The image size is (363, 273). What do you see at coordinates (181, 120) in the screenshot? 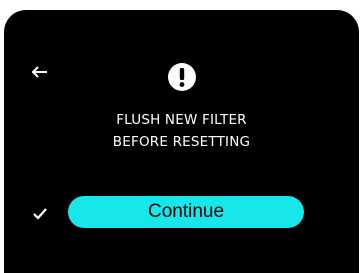
I see `message-line-1: FLUSH NEW FILTER` at bounding box center [181, 120].